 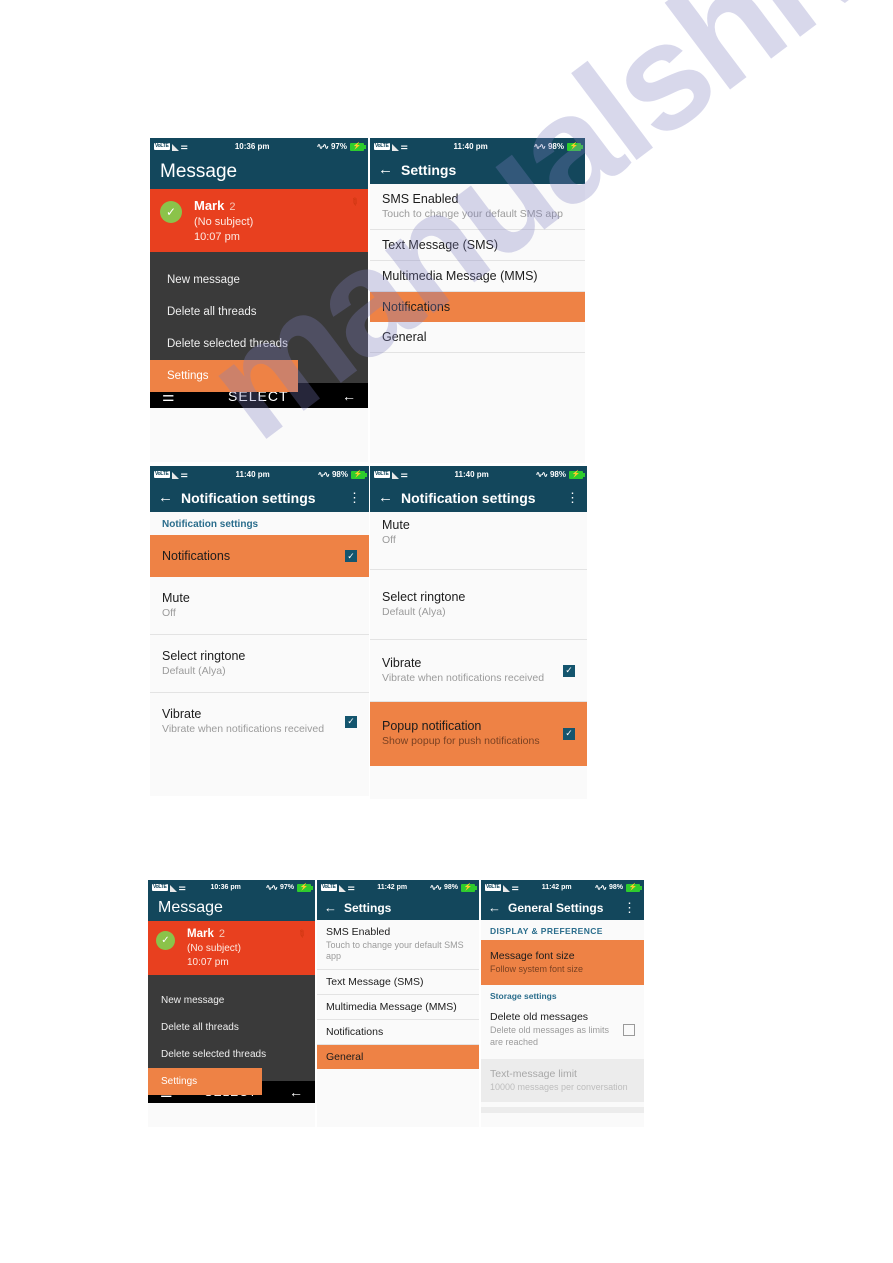 What do you see at coordinates (392, 887) in the screenshot?
I see `status-clock: 11:42 pm` at bounding box center [392, 887].